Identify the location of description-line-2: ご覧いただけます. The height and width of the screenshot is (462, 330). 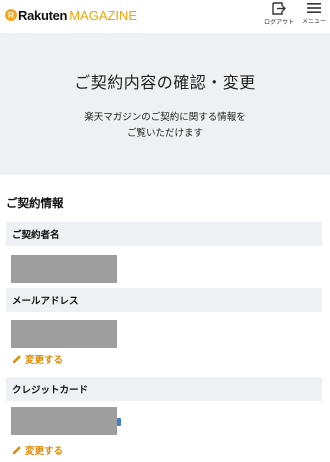
(164, 133).